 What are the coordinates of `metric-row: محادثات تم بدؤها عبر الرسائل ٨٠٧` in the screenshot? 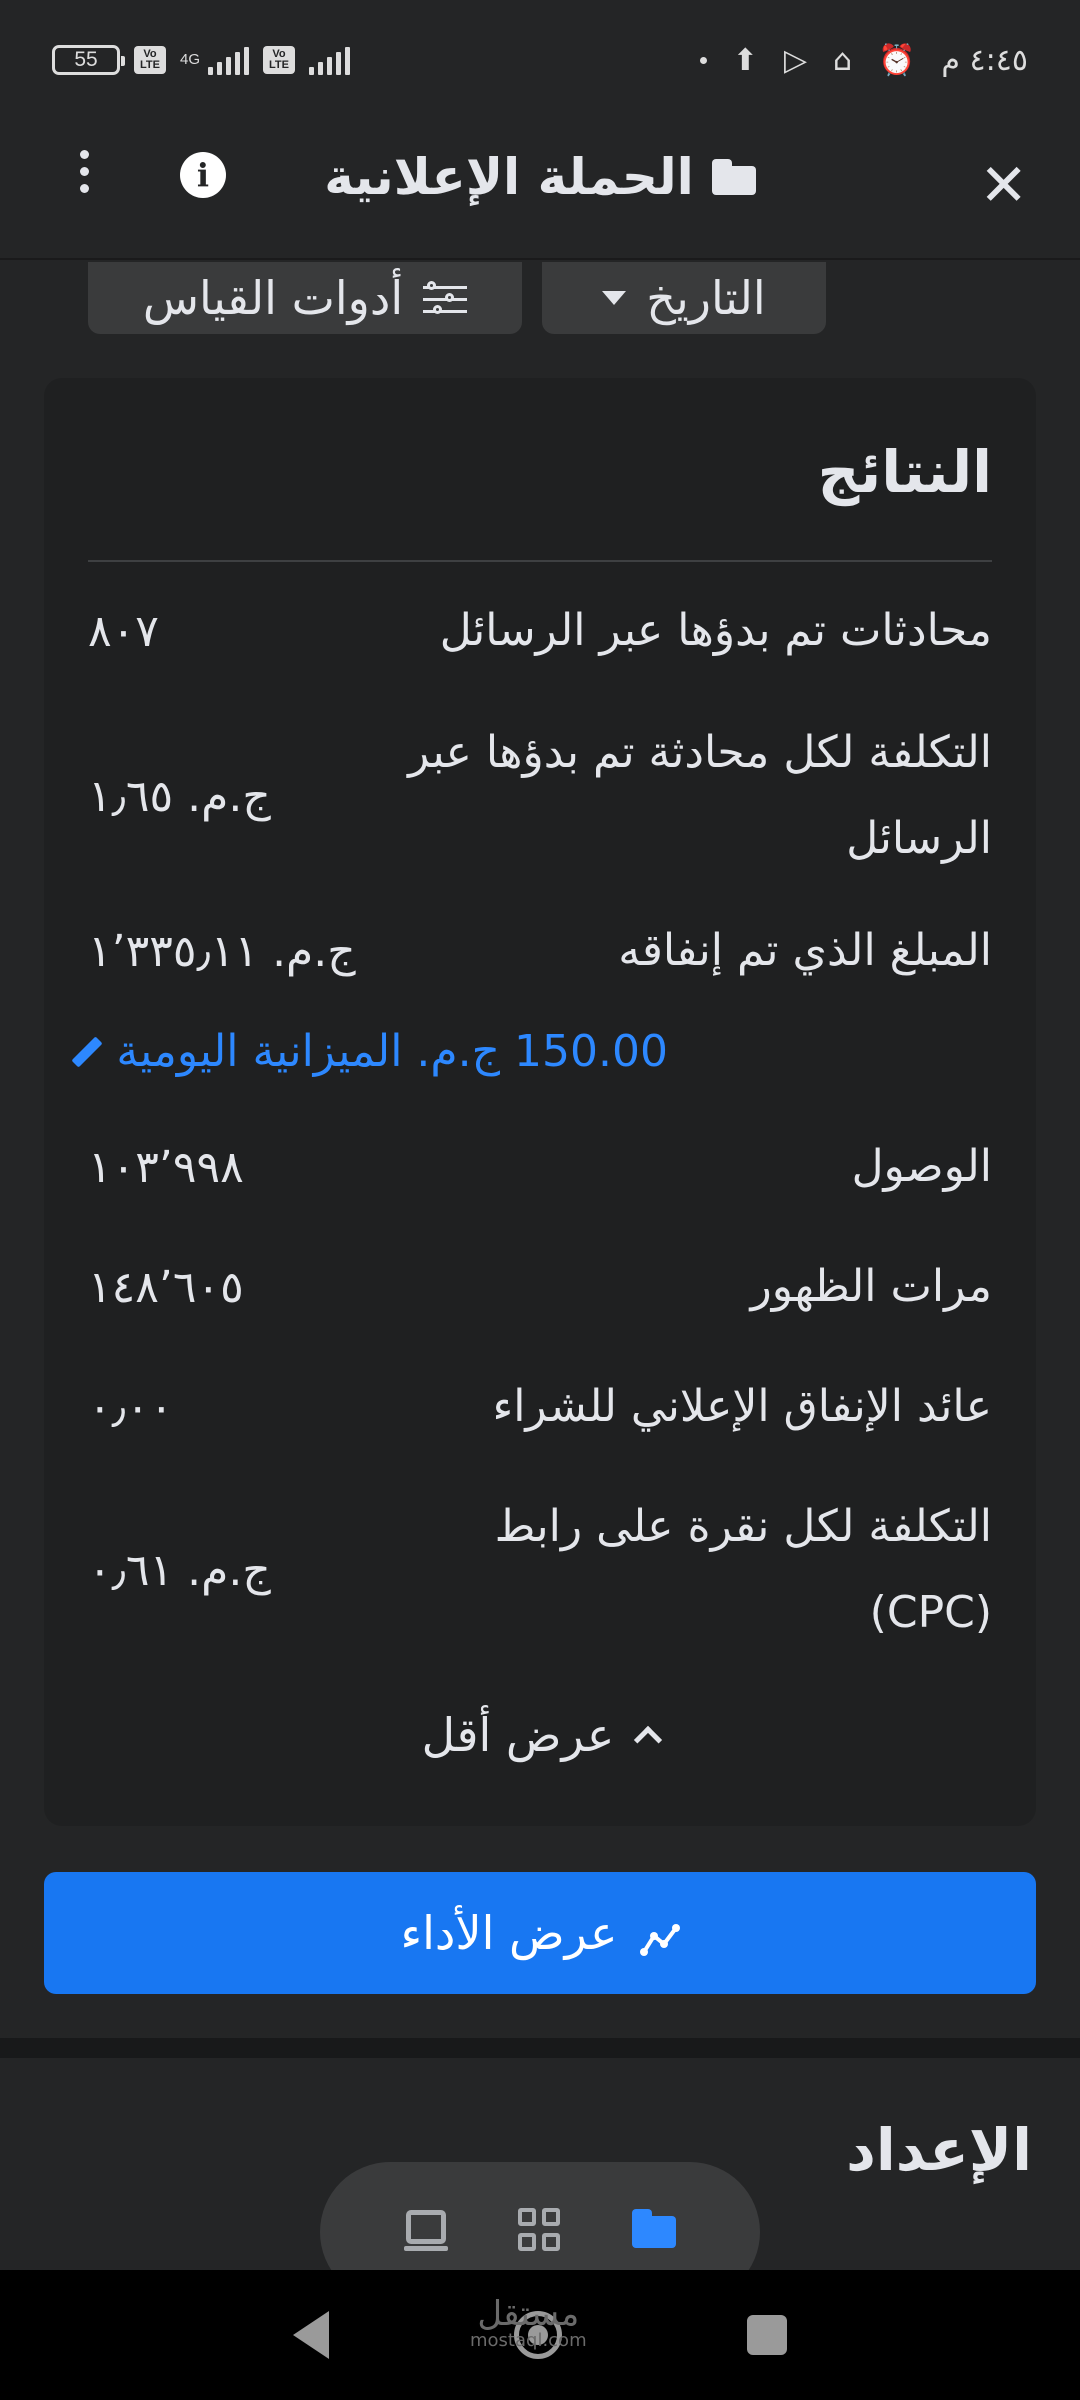 It's located at (540, 631).